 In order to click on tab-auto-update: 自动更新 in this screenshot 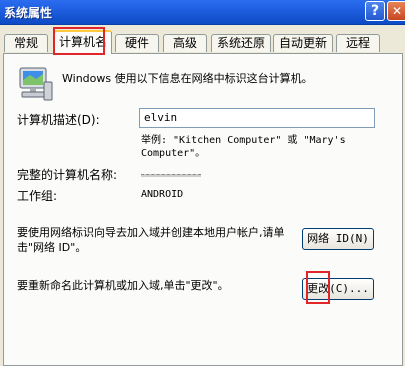, I will do `click(303, 43)`.